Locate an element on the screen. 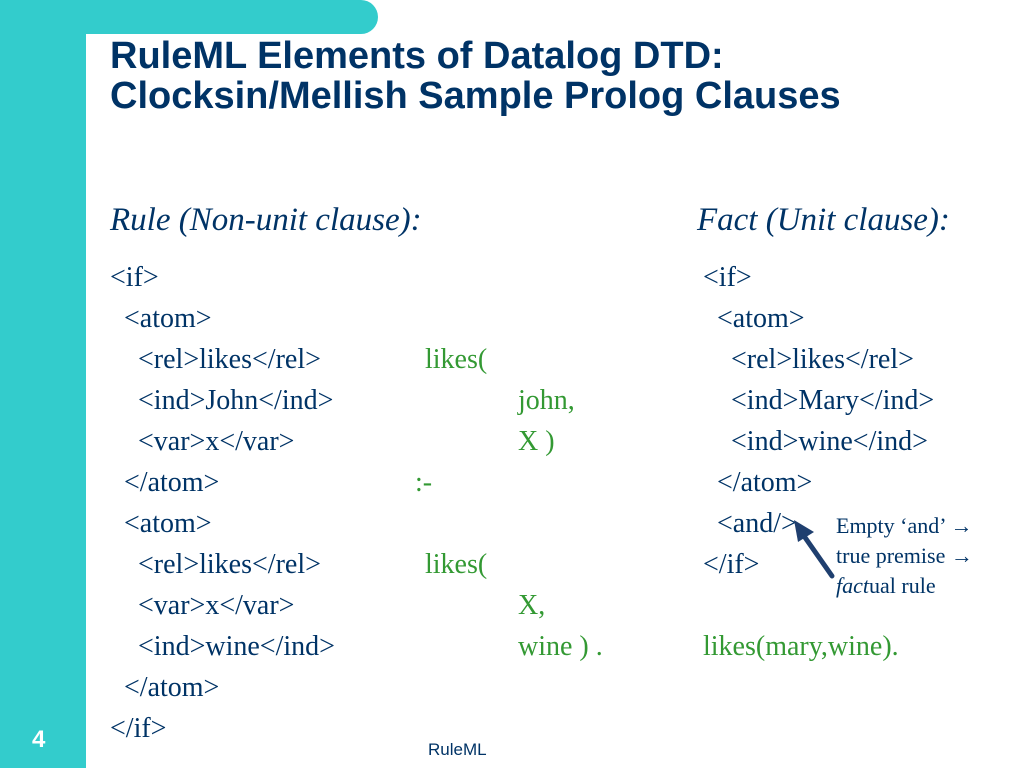 The width and height of the screenshot is (1024, 768). rule-heading: Rule (Non-unit clause): is located at coordinates (266, 220).